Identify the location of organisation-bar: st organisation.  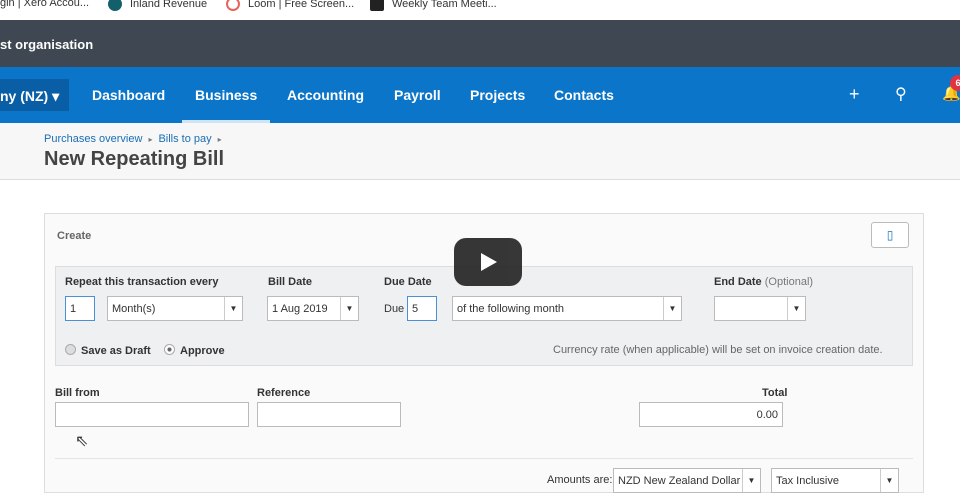
(480, 43).